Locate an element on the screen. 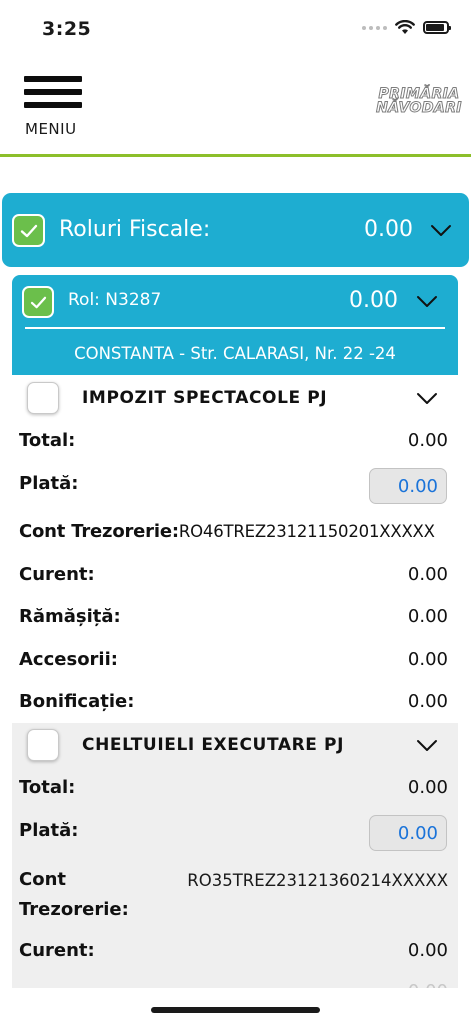 This screenshot has width=471, height=1024. role-label: Rol: N3287 is located at coordinates (115, 300).